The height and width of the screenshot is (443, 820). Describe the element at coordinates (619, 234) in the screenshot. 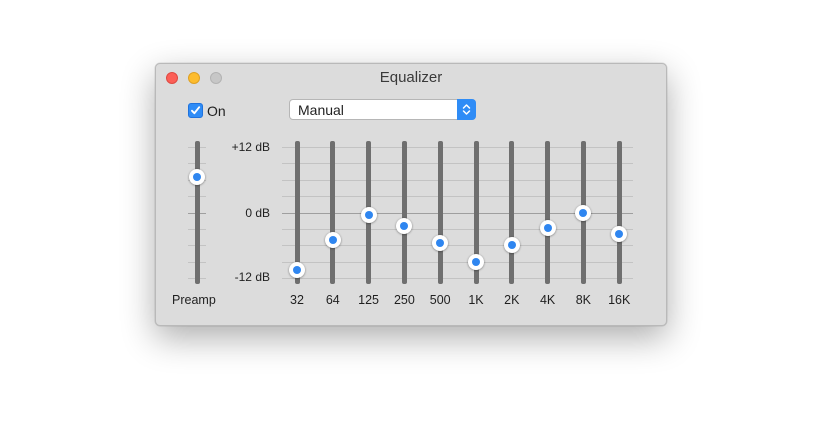

I see `band-16k-knob` at that location.